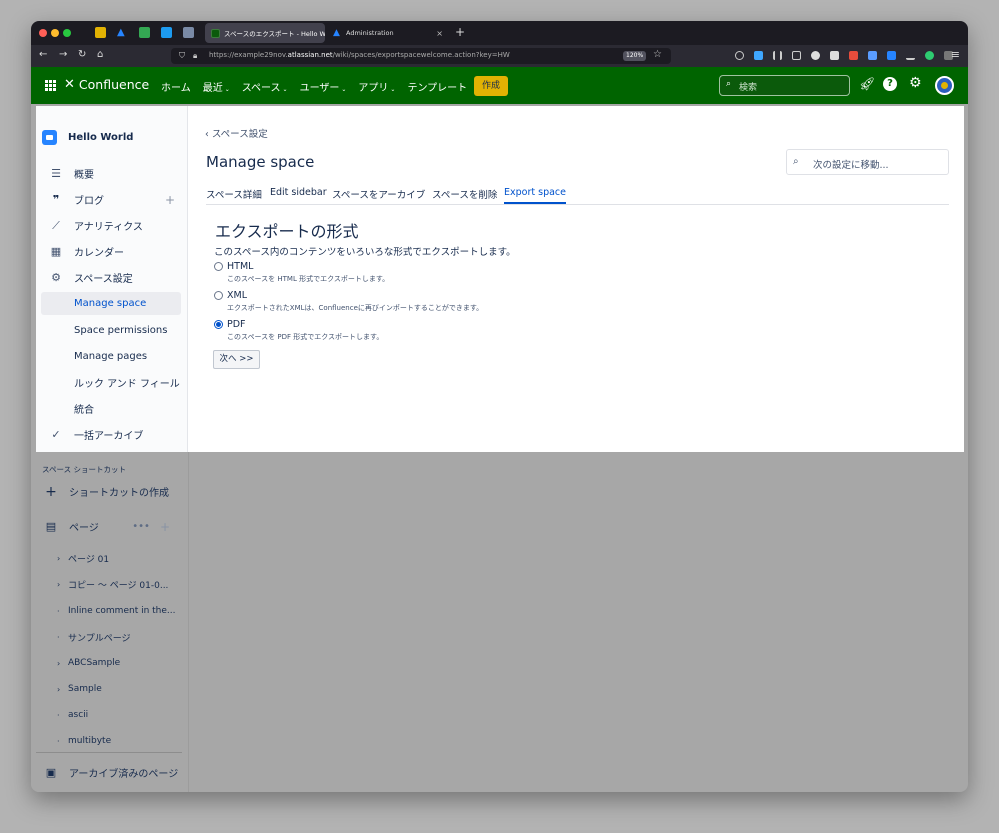  I want to click on extension-atlassian-icon, so click(891, 55).